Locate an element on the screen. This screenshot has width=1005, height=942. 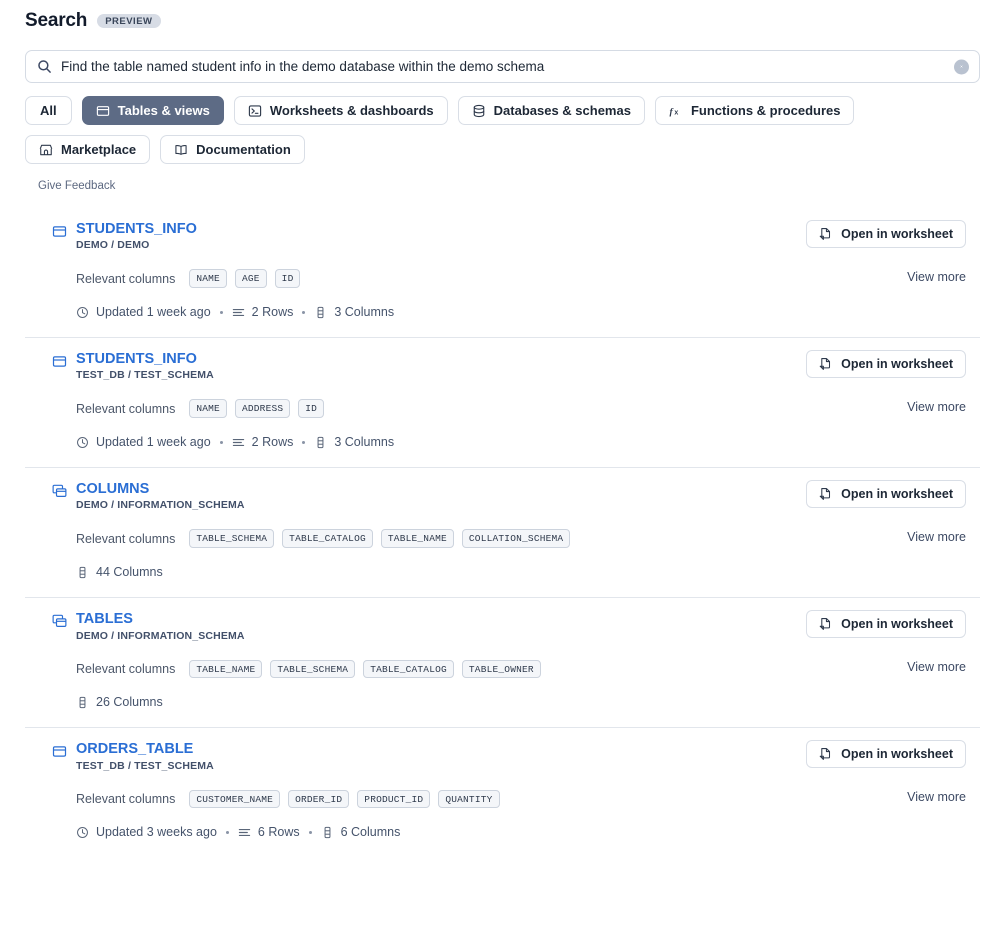
meta-text: 6 Columns is located at coordinates (370, 832).